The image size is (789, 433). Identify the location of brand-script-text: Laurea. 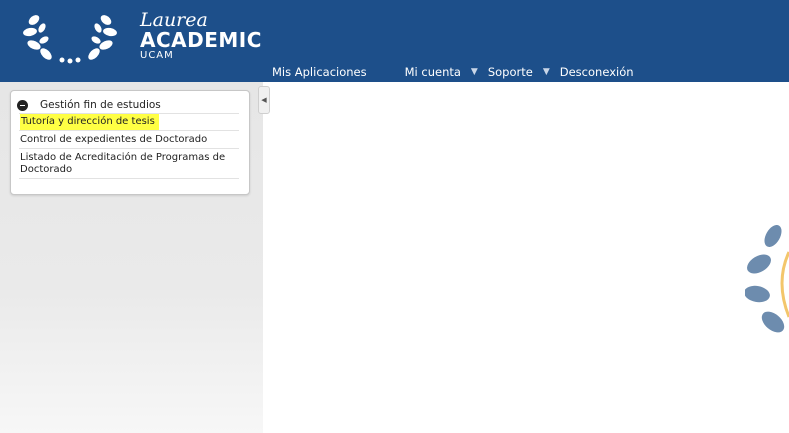
(174, 20).